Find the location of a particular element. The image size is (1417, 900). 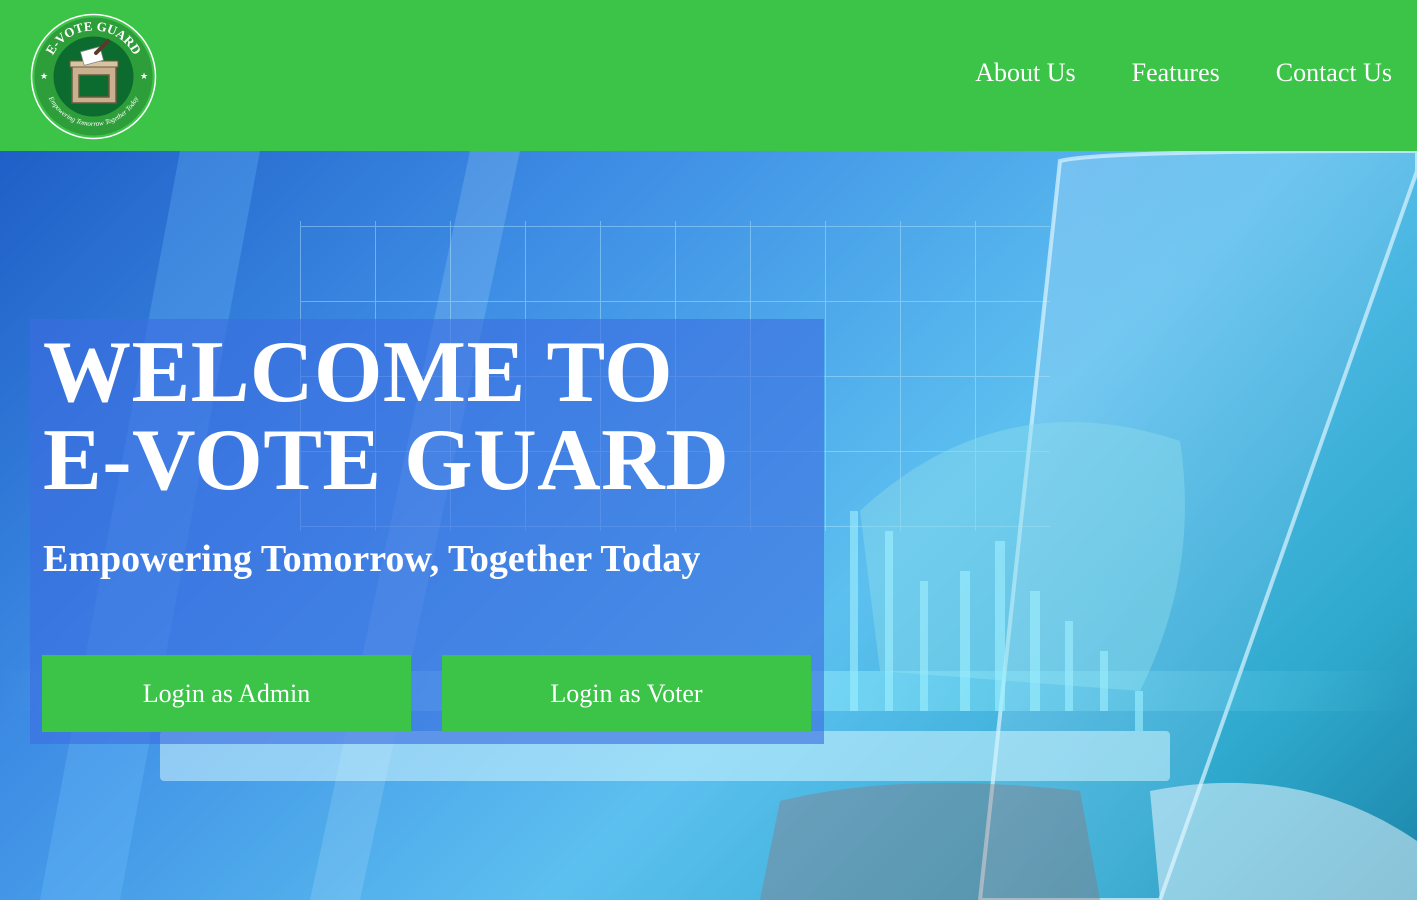

login-admin-button: Login as Admin is located at coordinates (226, 693).